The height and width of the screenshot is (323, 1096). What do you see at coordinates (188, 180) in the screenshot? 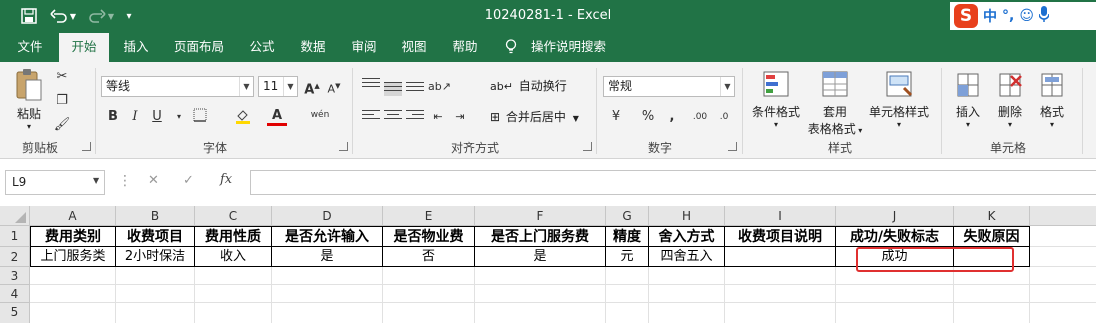
I see `enter-icon: ✓` at bounding box center [188, 180].